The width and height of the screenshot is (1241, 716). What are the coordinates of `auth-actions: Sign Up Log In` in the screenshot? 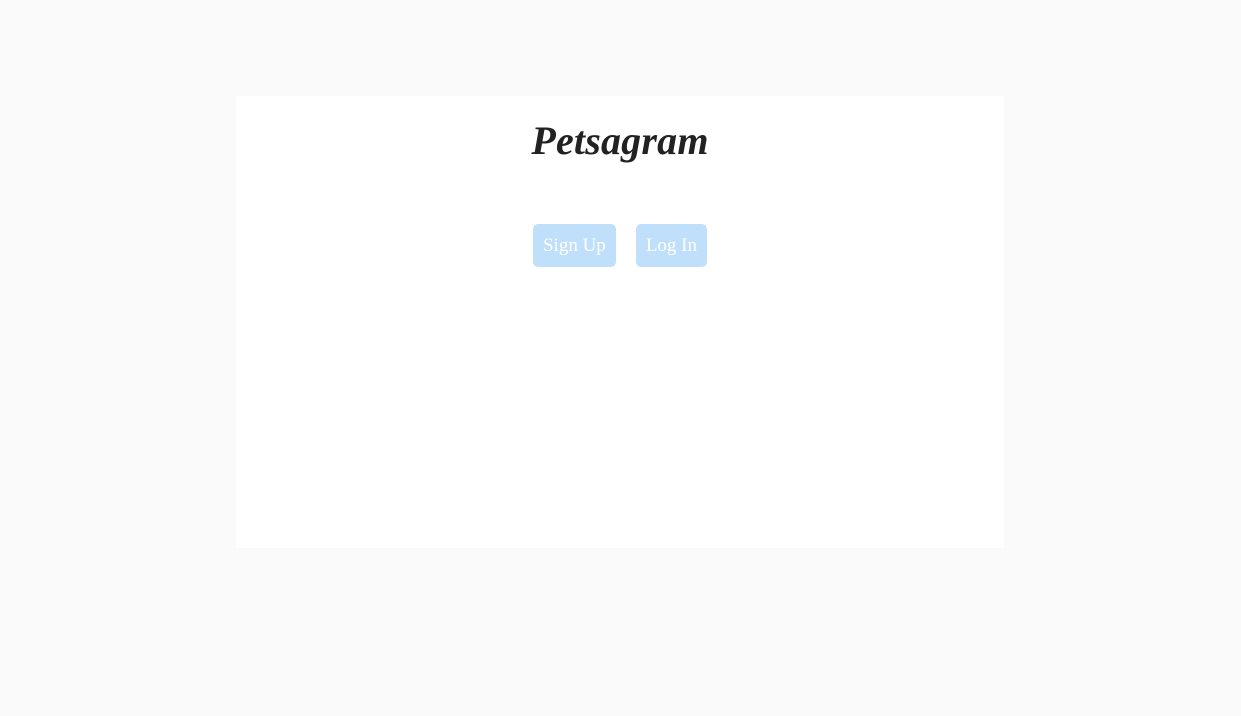 It's located at (620, 245).